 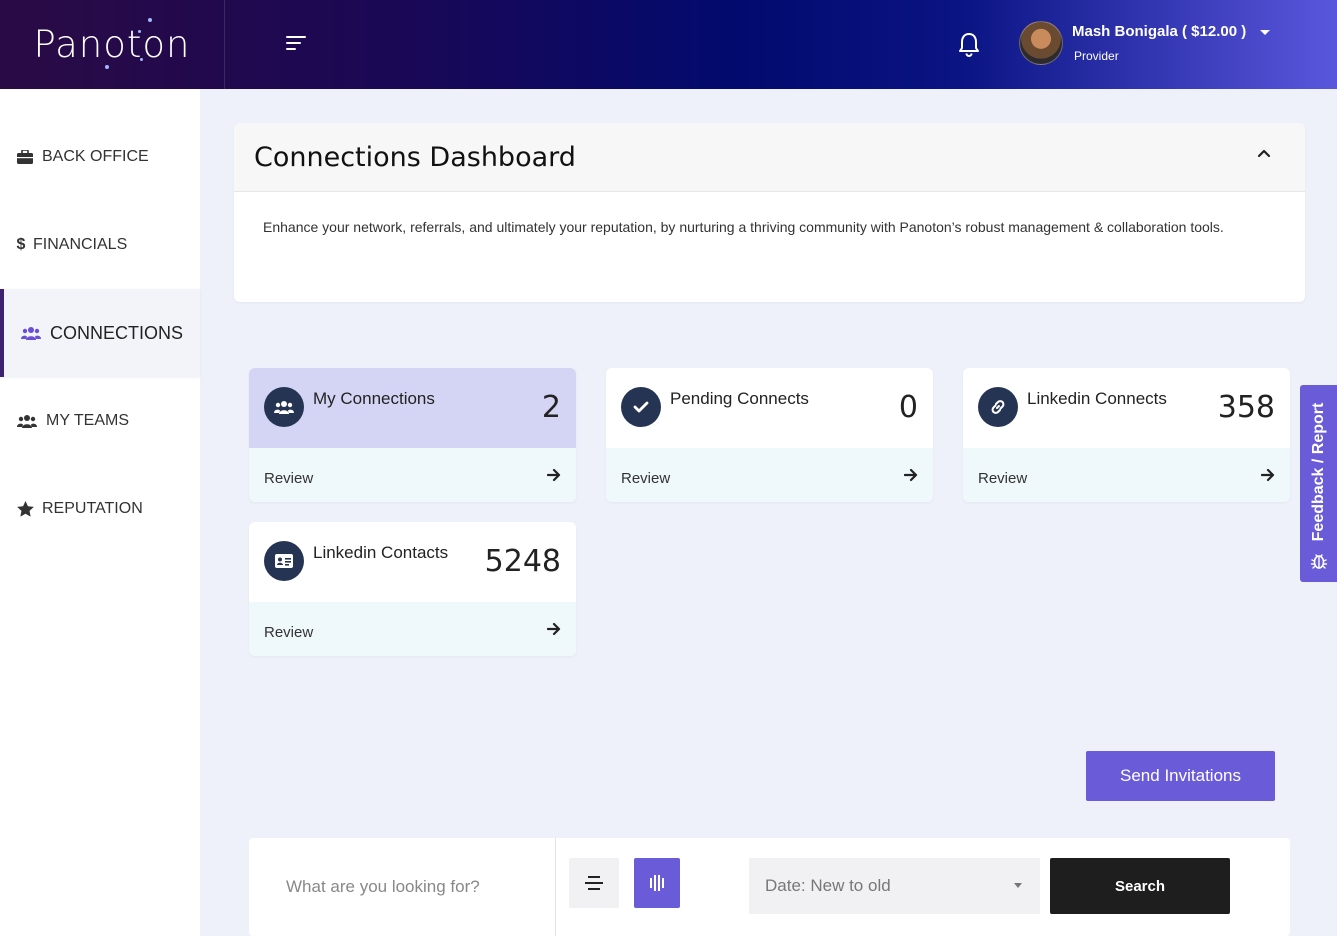 What do you see at coordinates (402, 887) in the screenshot?
I see `search-input` at bounding box center [402, 887].